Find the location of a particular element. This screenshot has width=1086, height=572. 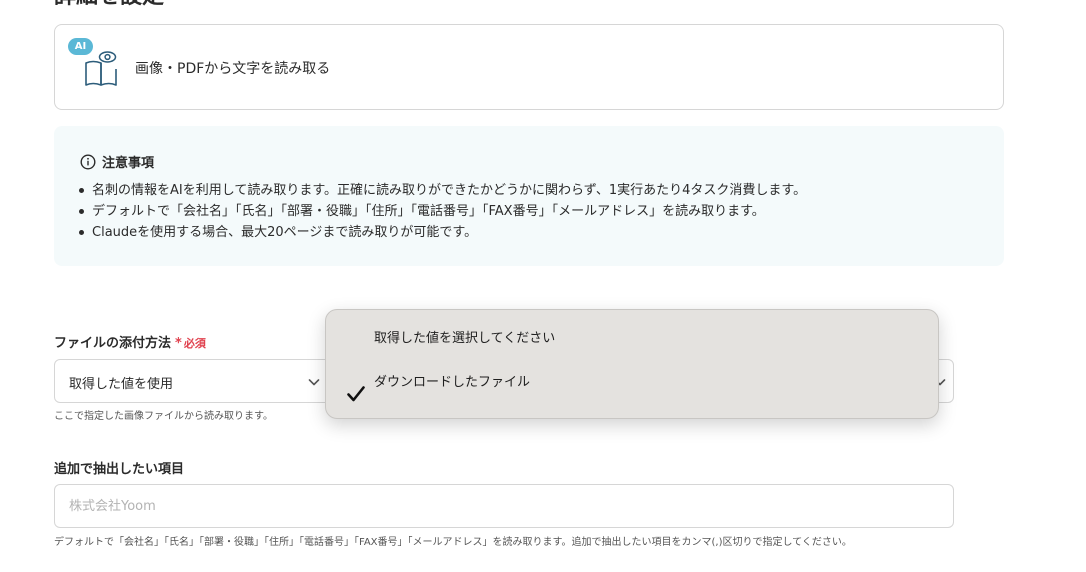

notice-title: 注意事項 is located at coordinates (128, 163).